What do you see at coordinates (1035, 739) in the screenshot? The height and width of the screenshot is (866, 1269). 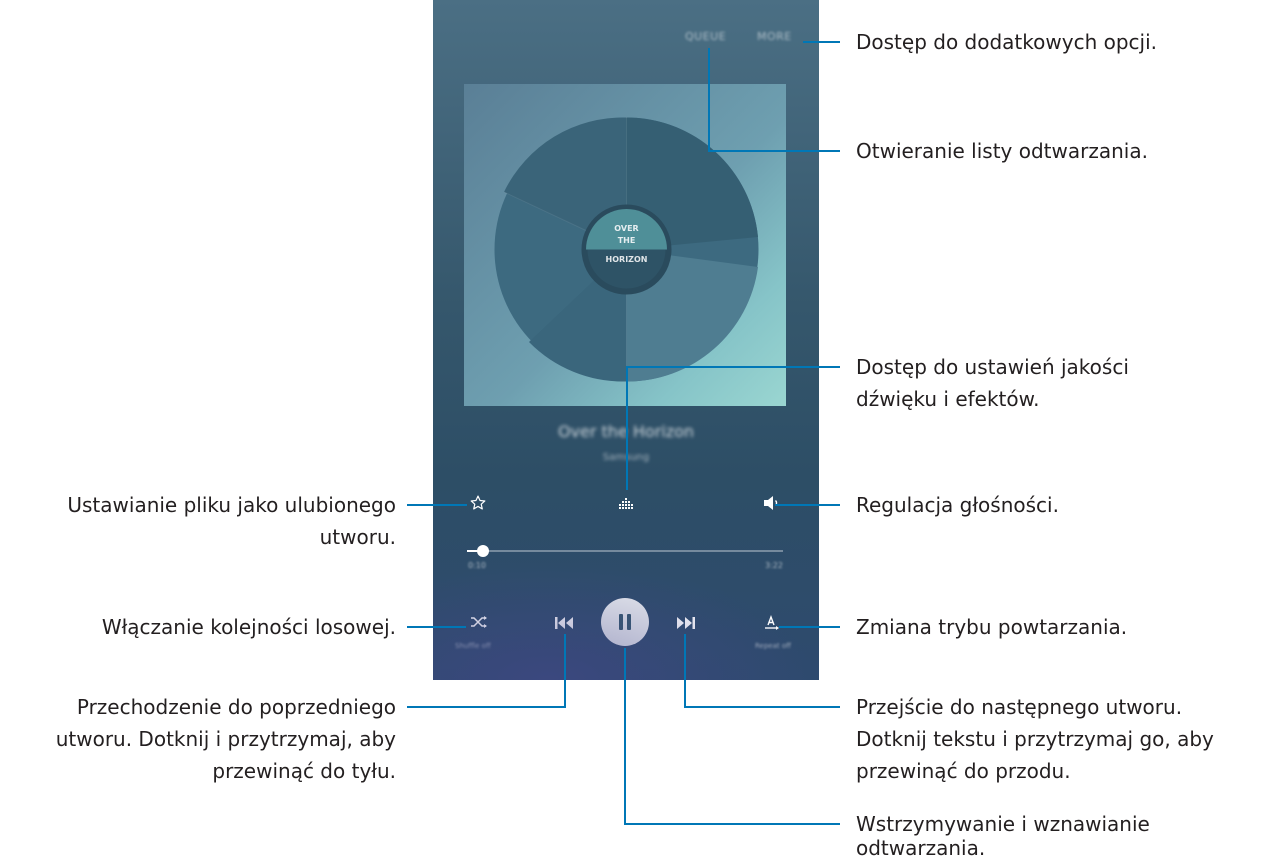 I see `callout-next-line2: Dotknij tekstu i przytrzymaj go, aby` at bounding box center [1035, 739].